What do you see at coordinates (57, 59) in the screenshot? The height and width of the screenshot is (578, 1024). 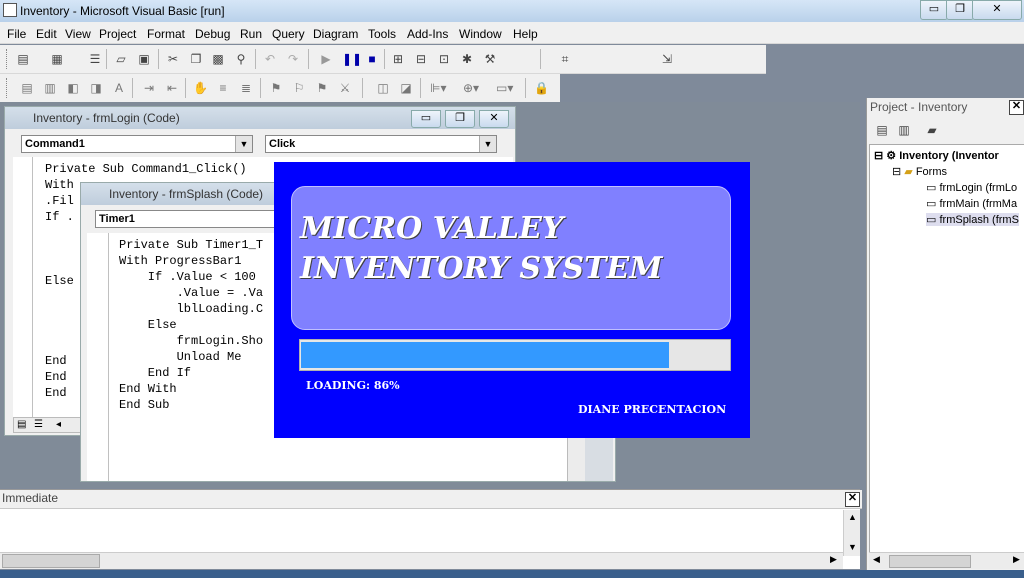 I see `add-form-icon: ▦` at bounding box center [57, 59].